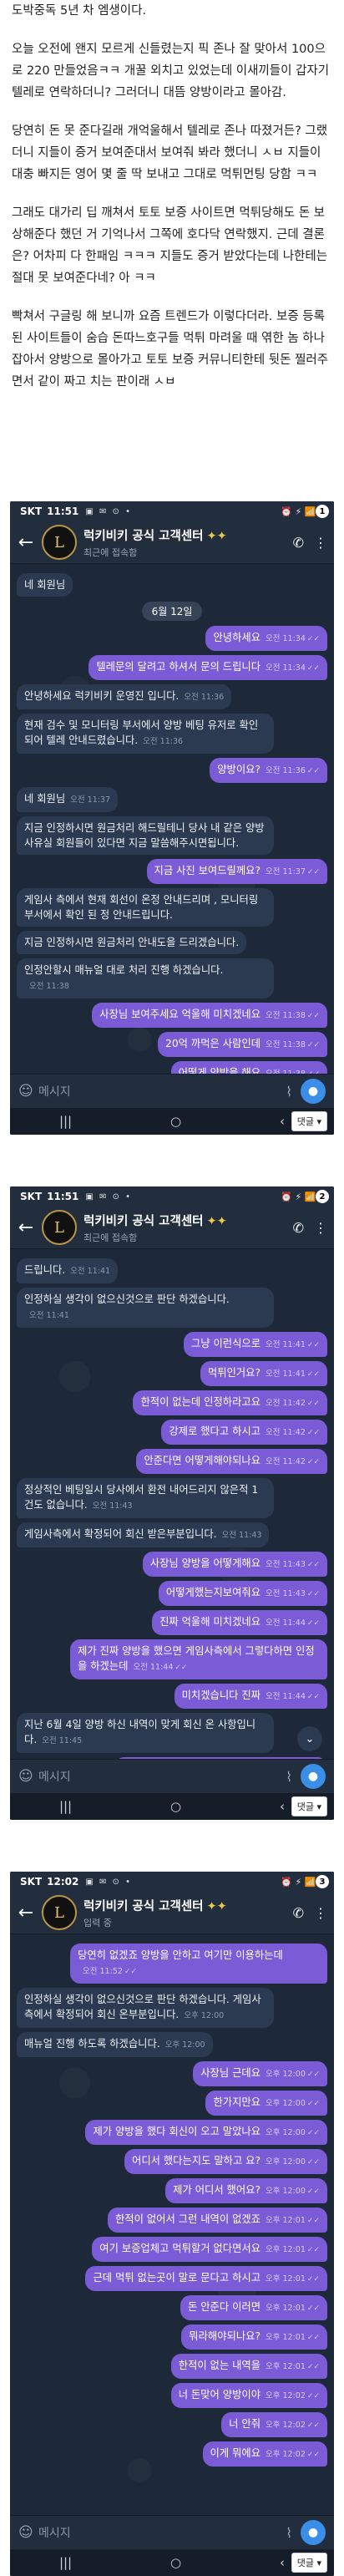 This screenshot has width=344, height=2576. What do you see at coordinates (309, 1739) in the screenshot?
I see `scroll-down-button: ⌄` at bounding box center [309, 1739].